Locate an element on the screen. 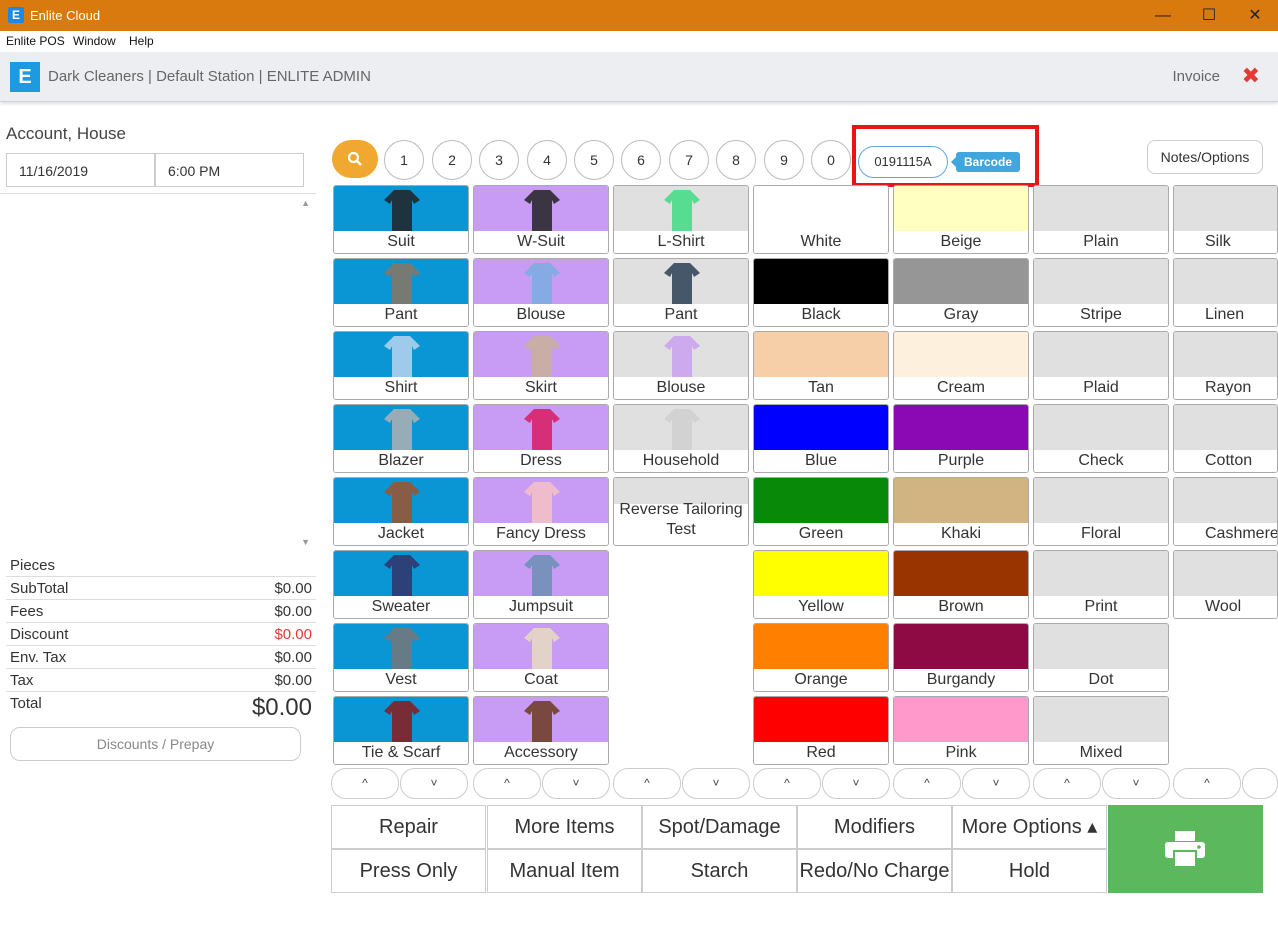 The image size is (1278, 930). item-tile-men-4: Jacket is located at coordinates (401, 511).